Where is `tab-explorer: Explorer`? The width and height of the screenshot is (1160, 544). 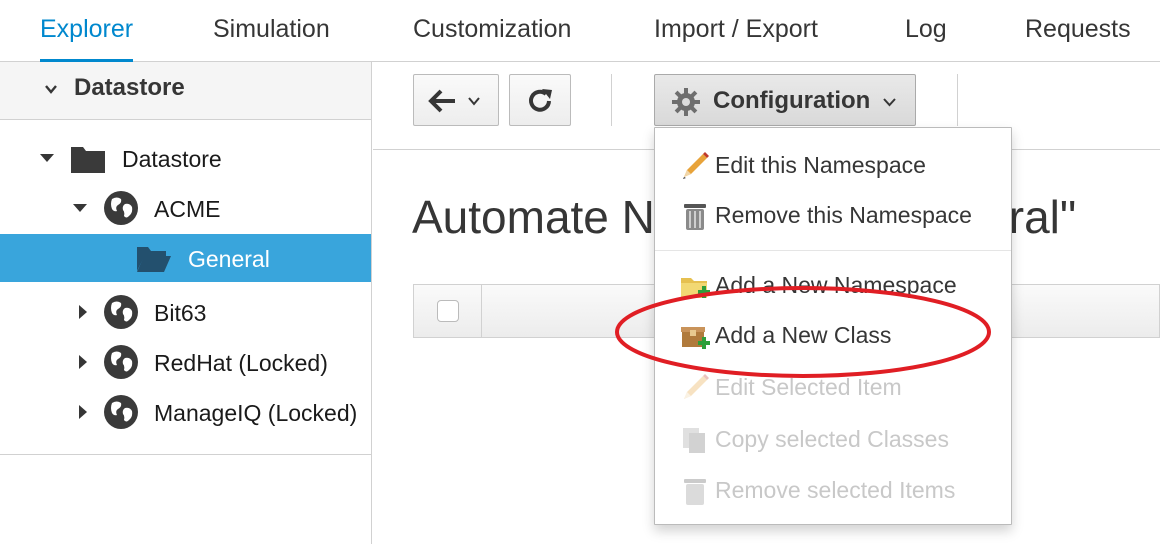 tab-explorer: Explorer is located at coordinates (87, 31).